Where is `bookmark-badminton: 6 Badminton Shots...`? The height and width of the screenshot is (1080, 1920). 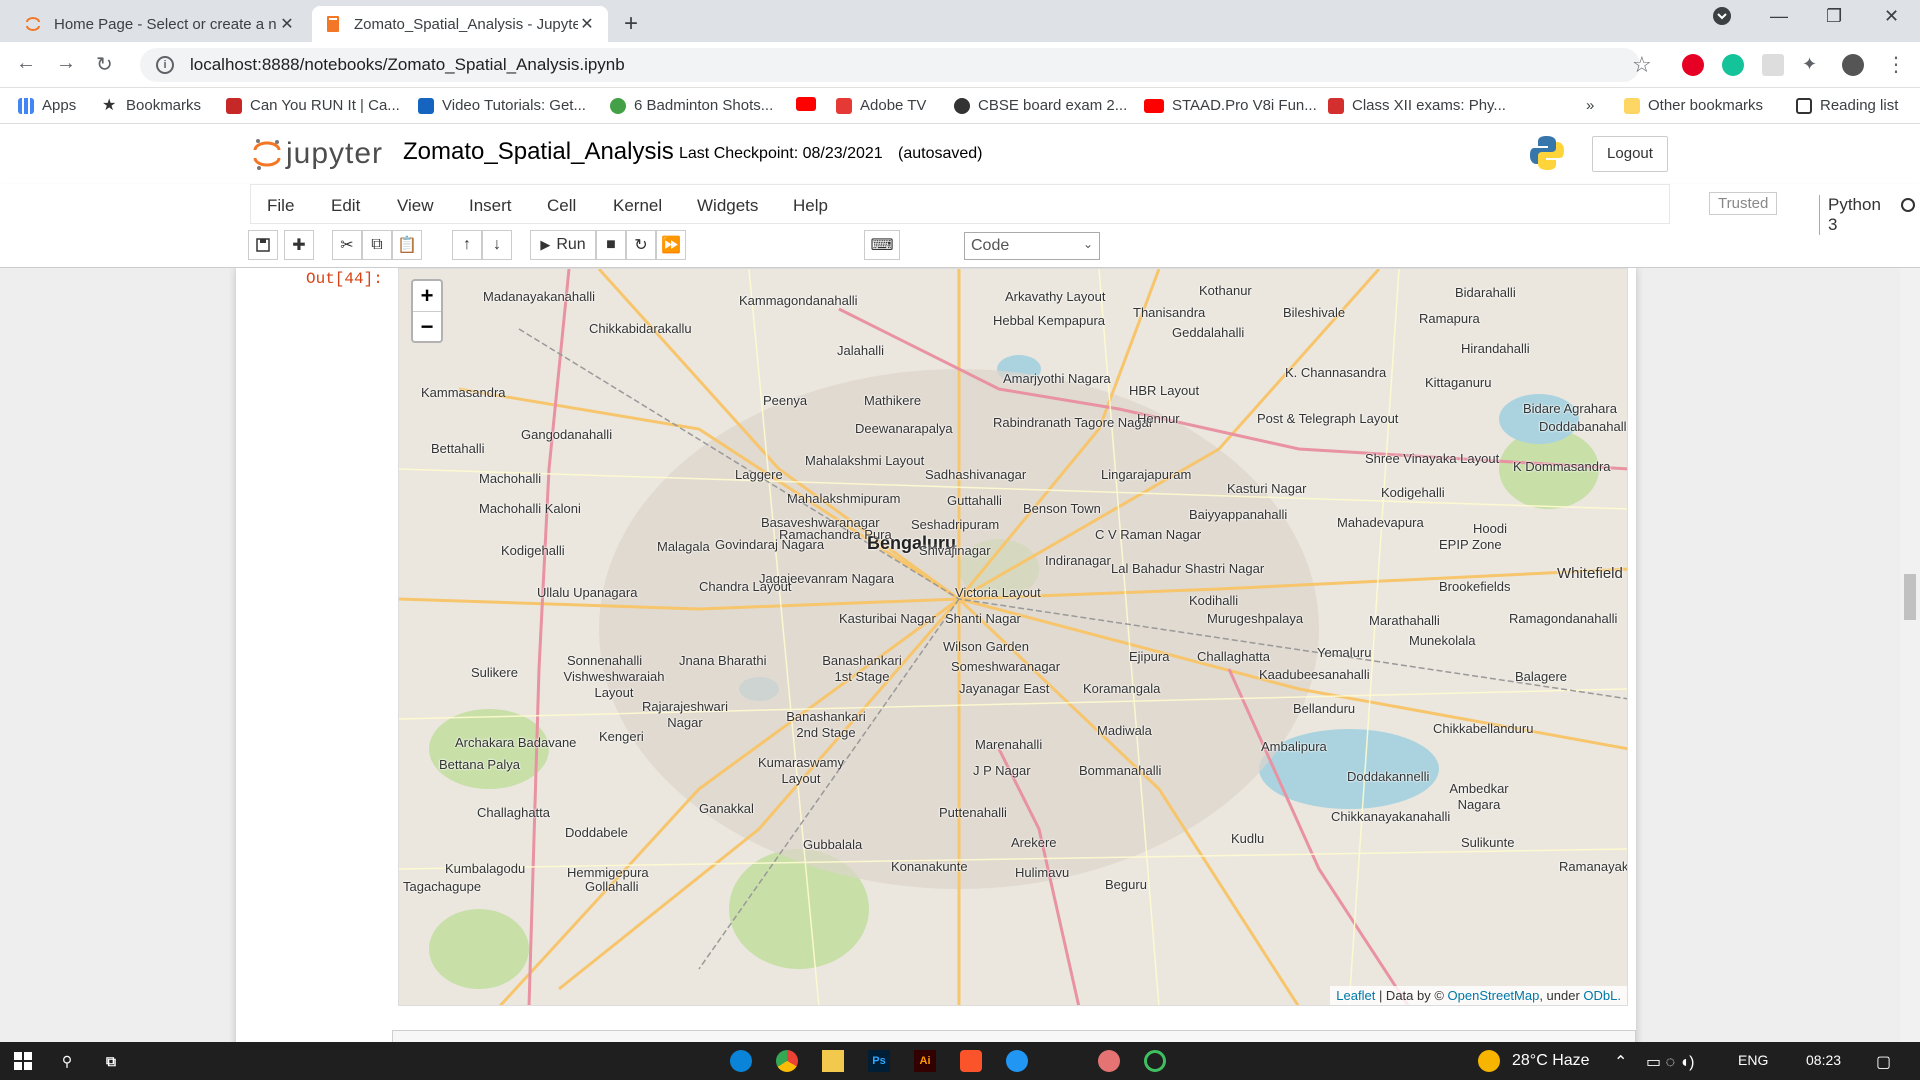
bookmark-badminton: 6 Badminton Shots... is located at coordinates (691, 105).